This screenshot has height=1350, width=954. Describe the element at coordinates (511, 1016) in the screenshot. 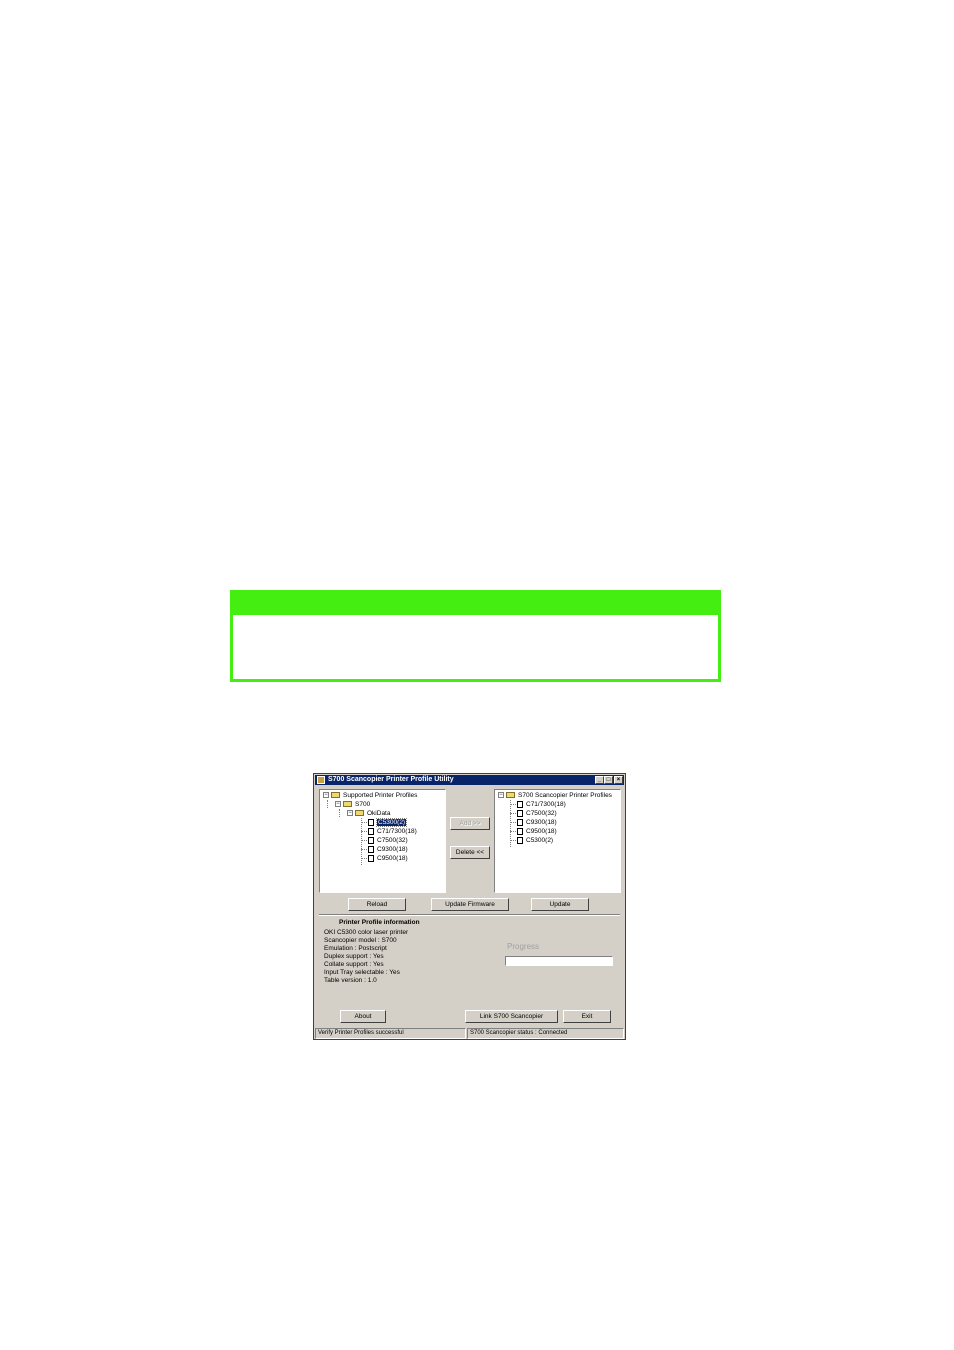

I see `link-scancopier-button: Link S700 Scancopier` at that location.